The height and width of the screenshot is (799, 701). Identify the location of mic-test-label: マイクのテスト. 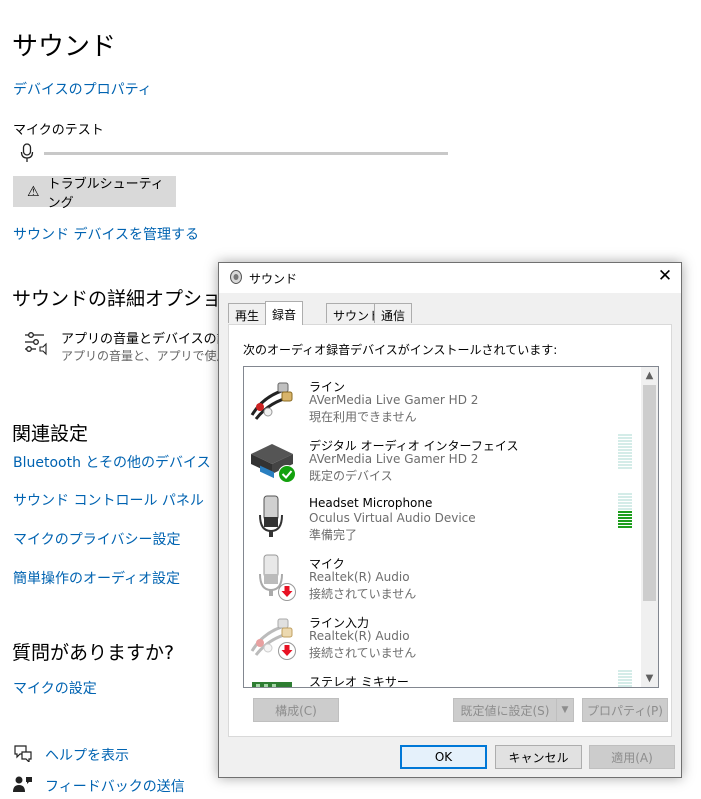
(58, 130).